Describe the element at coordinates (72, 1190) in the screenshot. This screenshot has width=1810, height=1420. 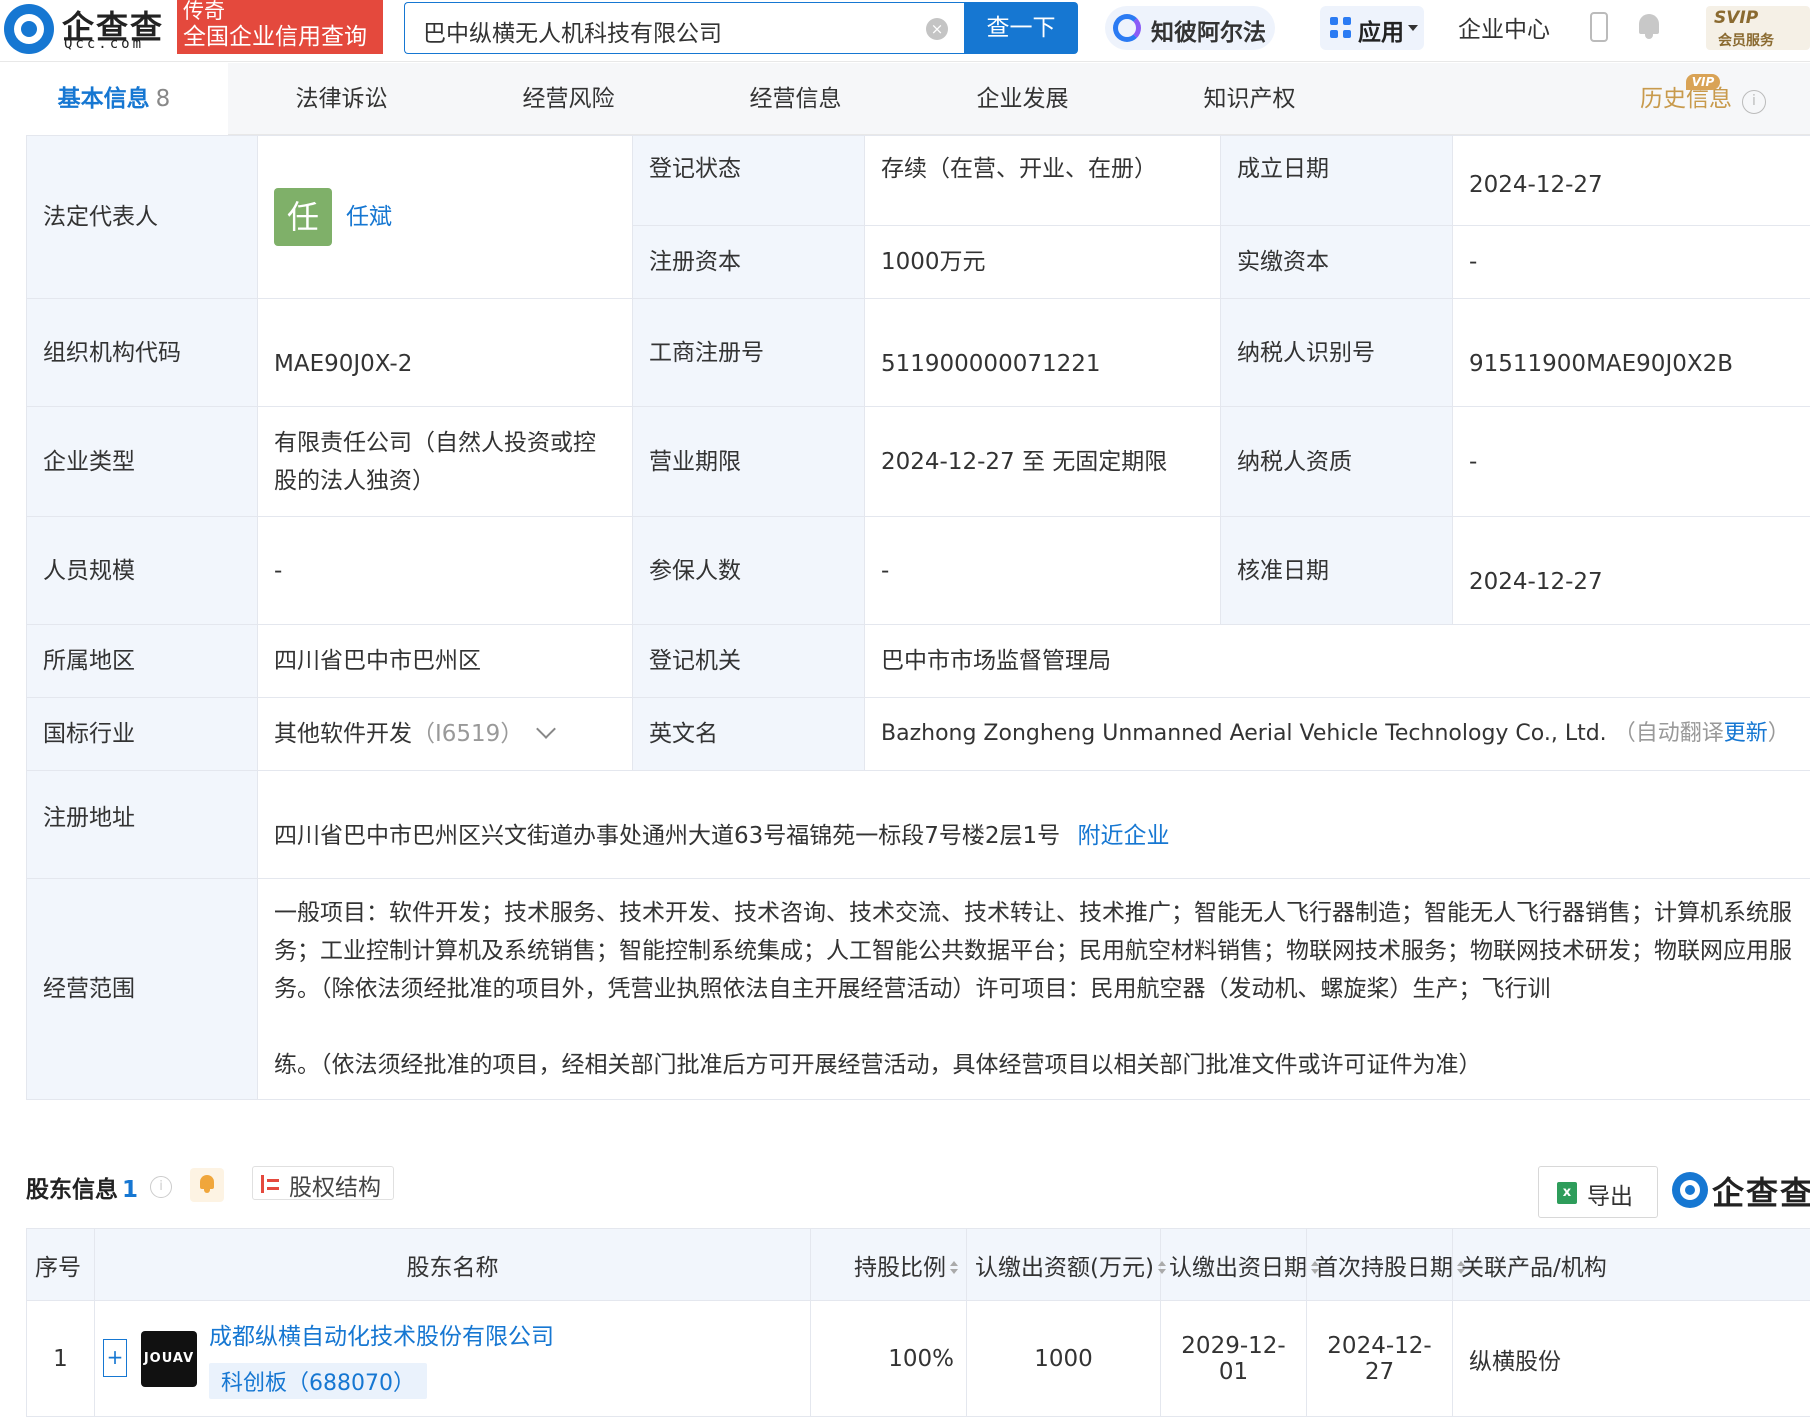
I see `shareholders-title-text: 股东信息` at that location.